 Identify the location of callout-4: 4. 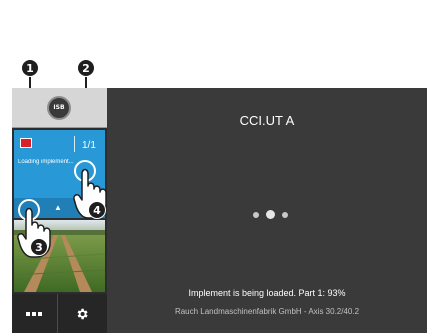
(97, 210).